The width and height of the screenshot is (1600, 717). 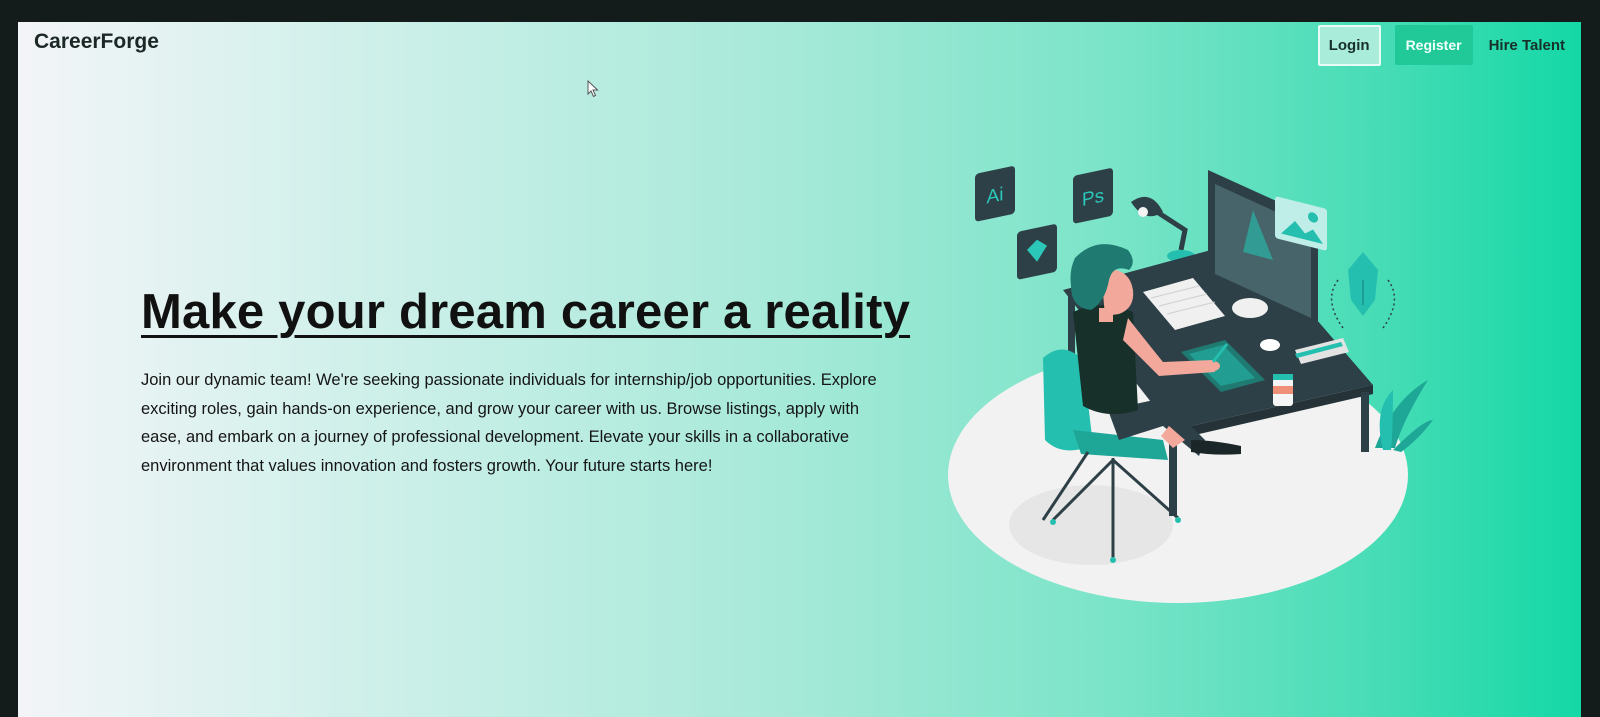 I want to click on top-nav: Login Register Hire Talent, so click(x=1442, y=45).